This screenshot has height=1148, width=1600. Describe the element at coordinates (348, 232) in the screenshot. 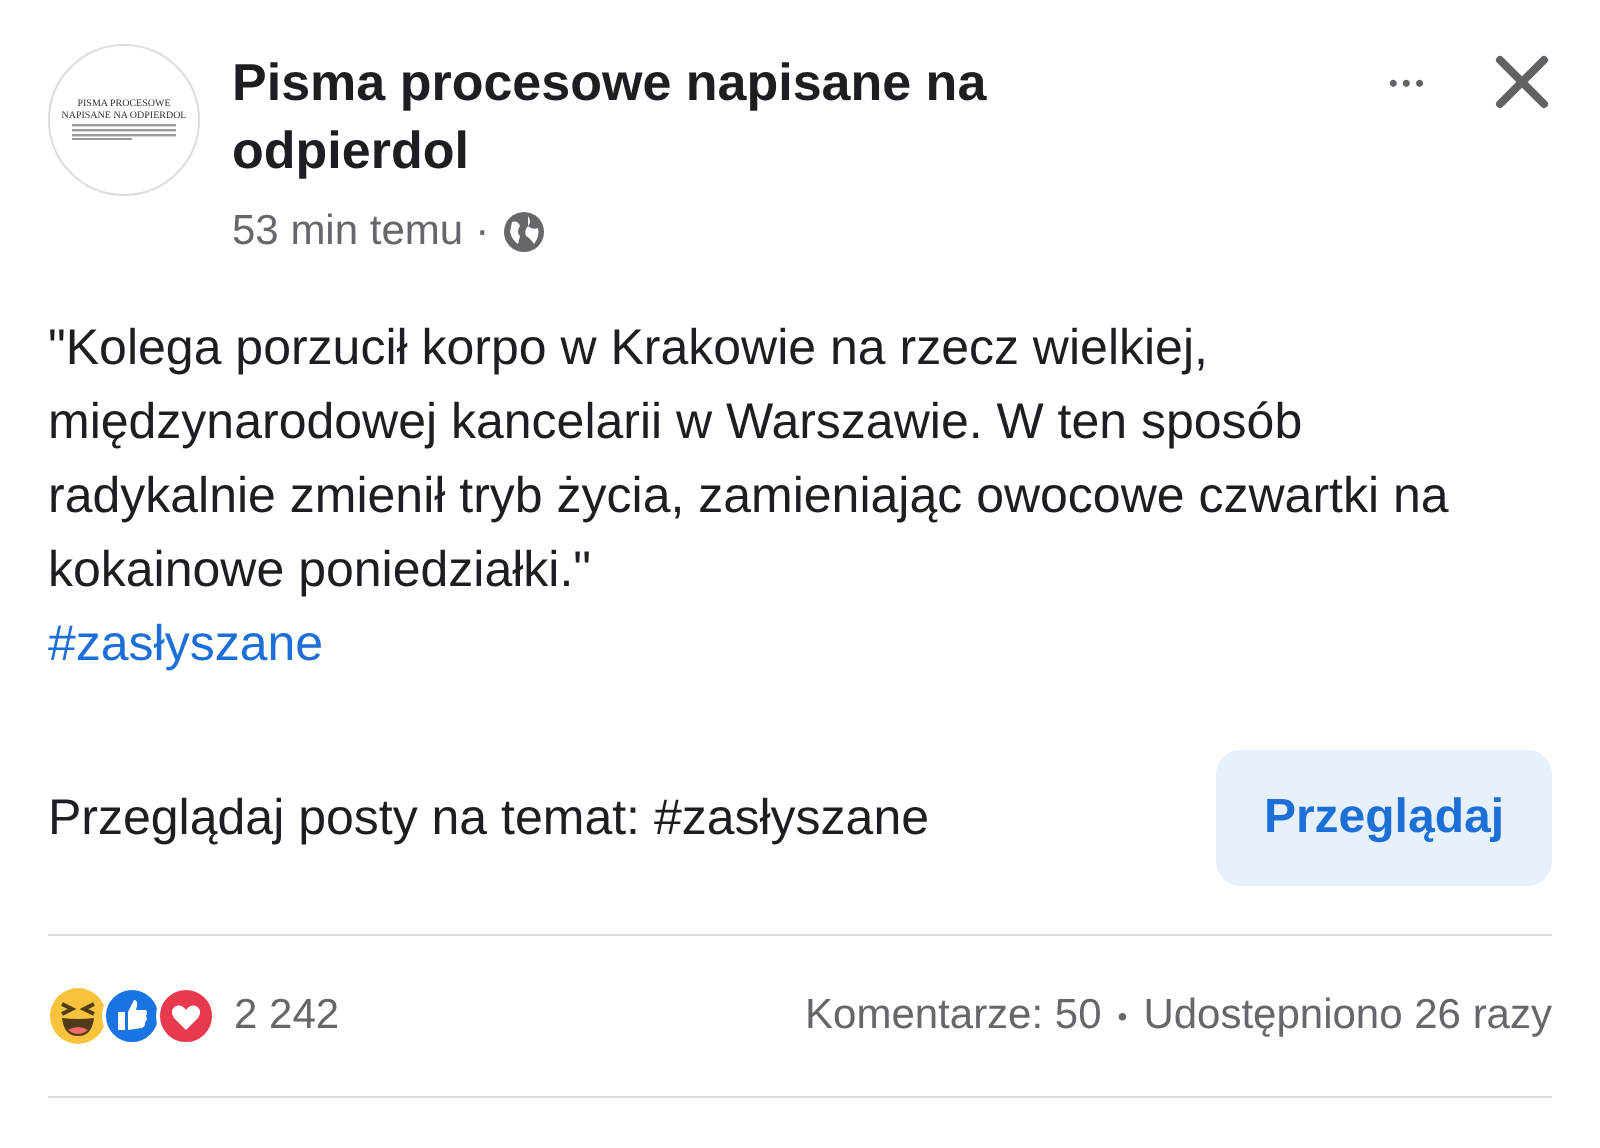

I see `post-time: 53 min temu` at that location.